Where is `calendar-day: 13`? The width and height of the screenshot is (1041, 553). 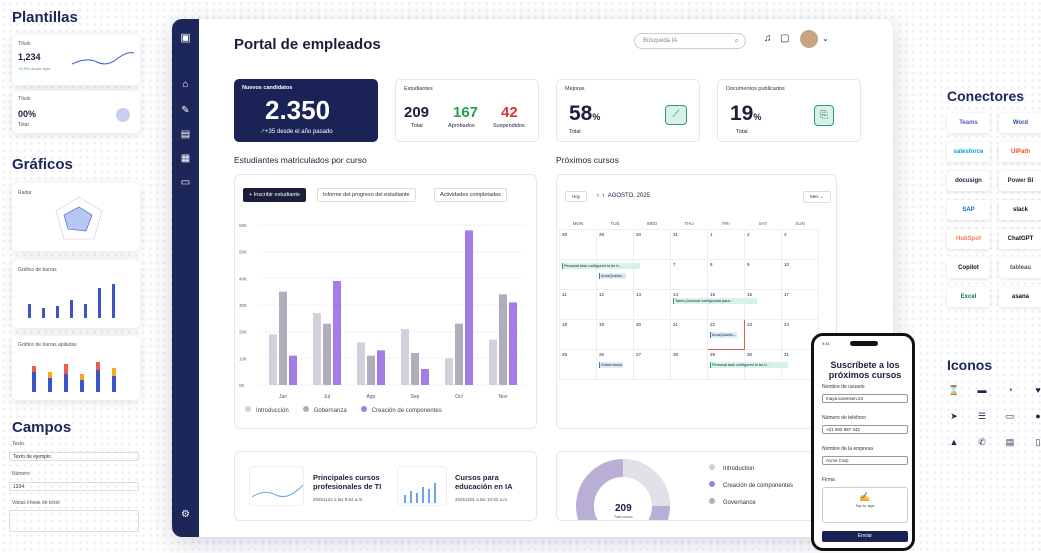 calendar-day: 13 is located at coordinates (652, 304).